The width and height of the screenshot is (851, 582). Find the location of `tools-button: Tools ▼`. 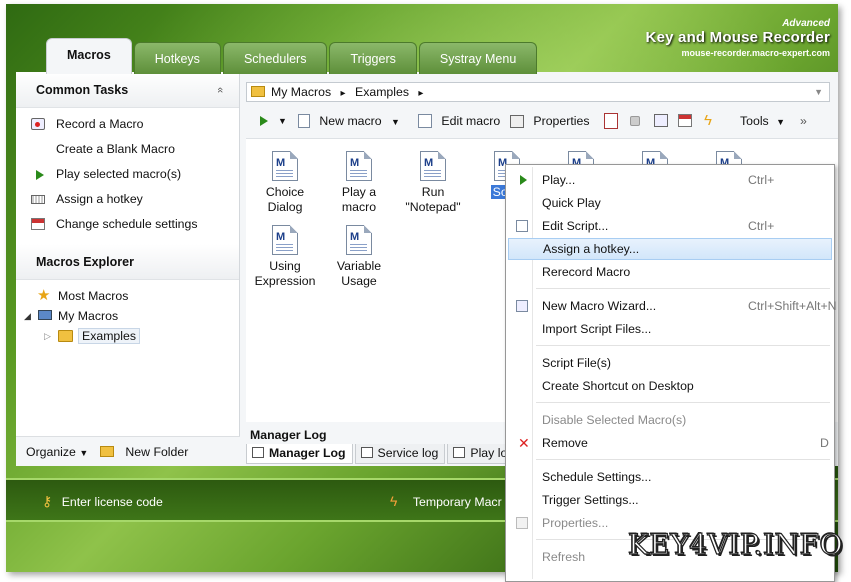

tools-button: Tools ▼ is located at coordinates (762, 121).